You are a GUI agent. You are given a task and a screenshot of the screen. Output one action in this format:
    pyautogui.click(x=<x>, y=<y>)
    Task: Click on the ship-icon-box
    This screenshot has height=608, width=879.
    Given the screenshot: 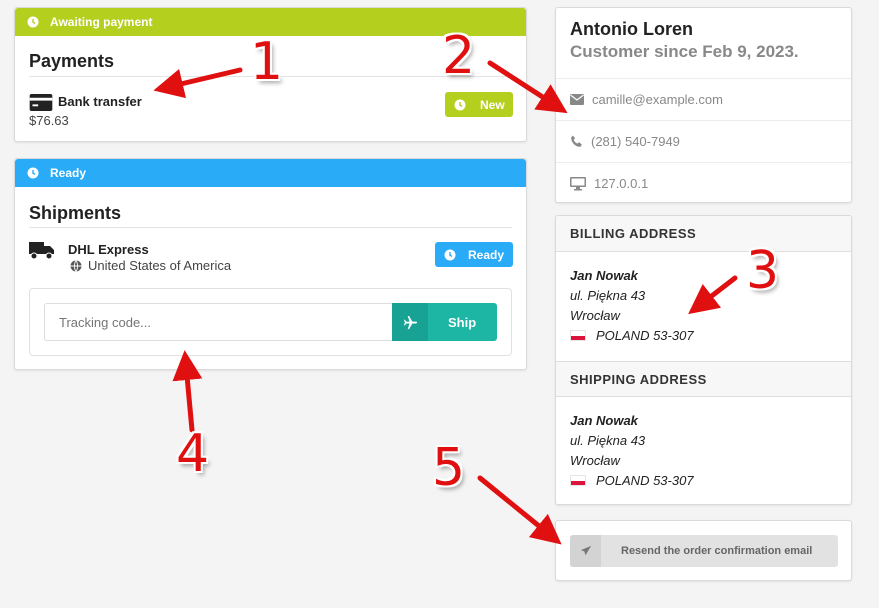 What is the action you would take?
    pyautogui.click(x=410, y=322)
    